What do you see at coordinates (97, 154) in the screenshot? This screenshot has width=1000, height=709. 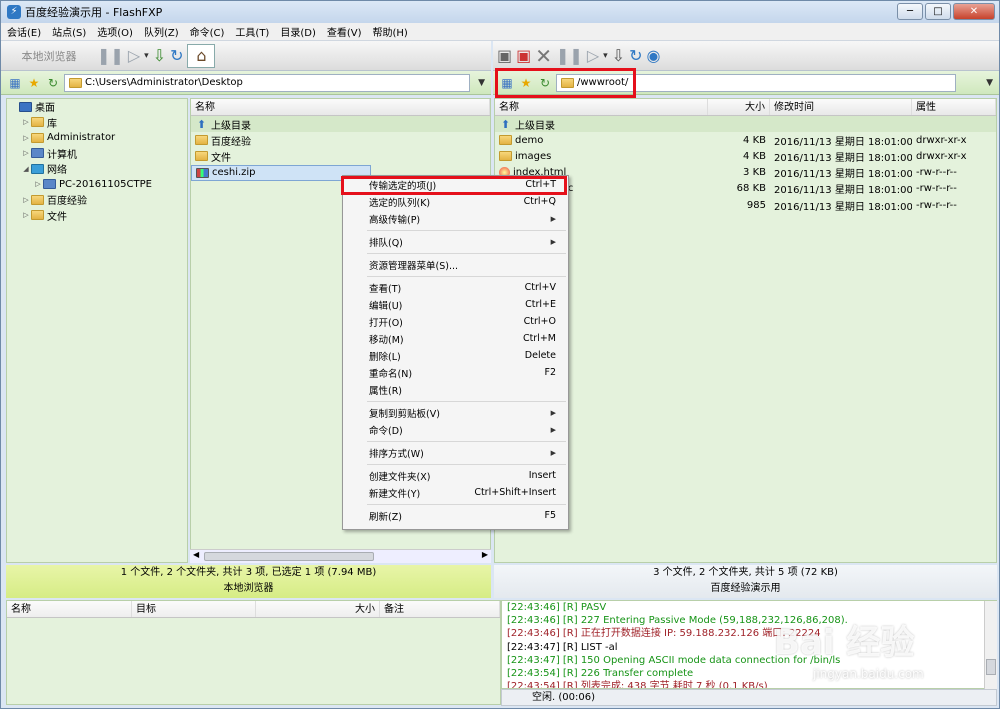 I see `tree-item: ▷ 计算机` at bounding box center [97, 154].